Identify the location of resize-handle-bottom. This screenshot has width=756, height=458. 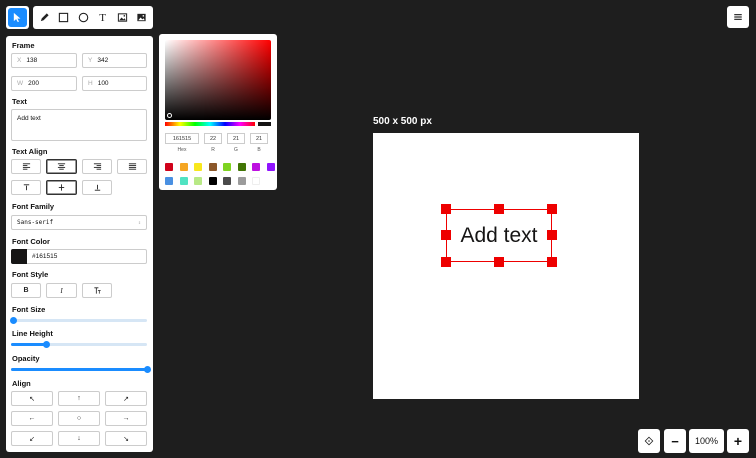
(499, 262).